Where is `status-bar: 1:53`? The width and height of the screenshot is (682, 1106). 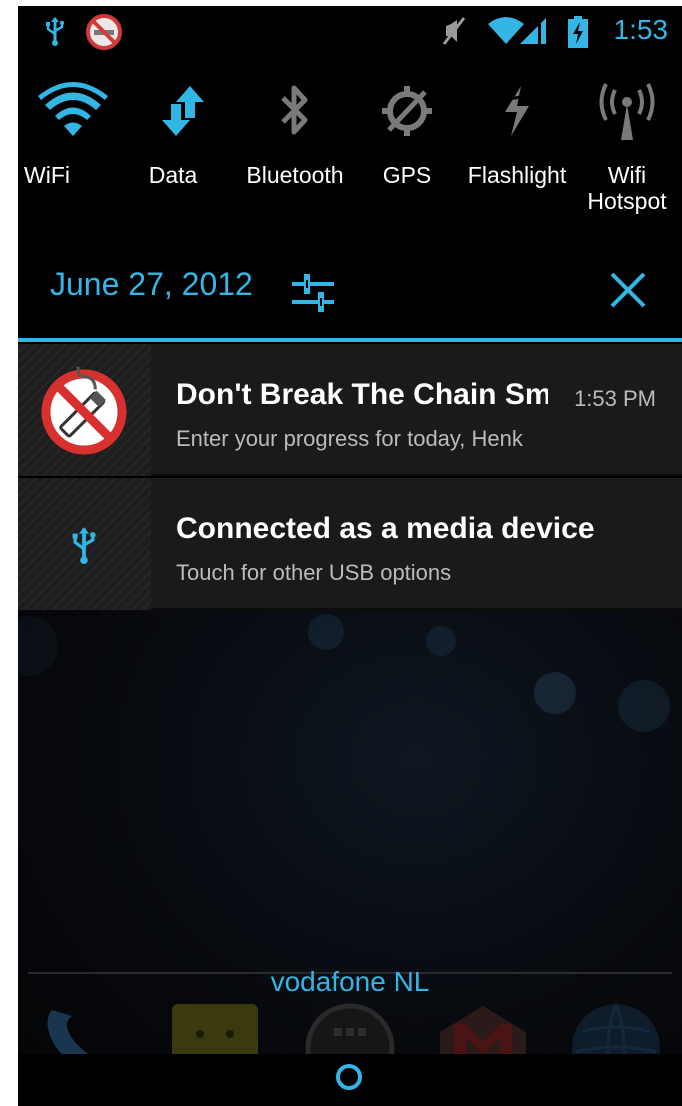
status-bar: 1:53 is located at coordinates (350, 32).